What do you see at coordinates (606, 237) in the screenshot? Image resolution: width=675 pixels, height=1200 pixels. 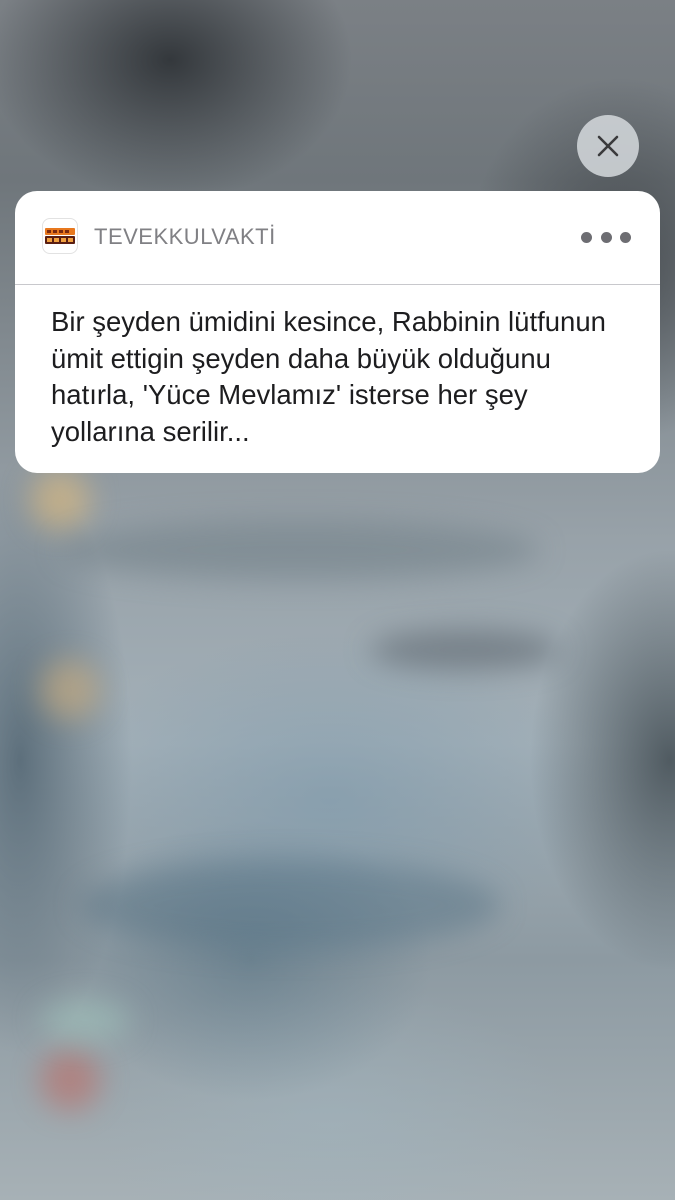 I see `more-options-button` at bounding box center [606, 237].